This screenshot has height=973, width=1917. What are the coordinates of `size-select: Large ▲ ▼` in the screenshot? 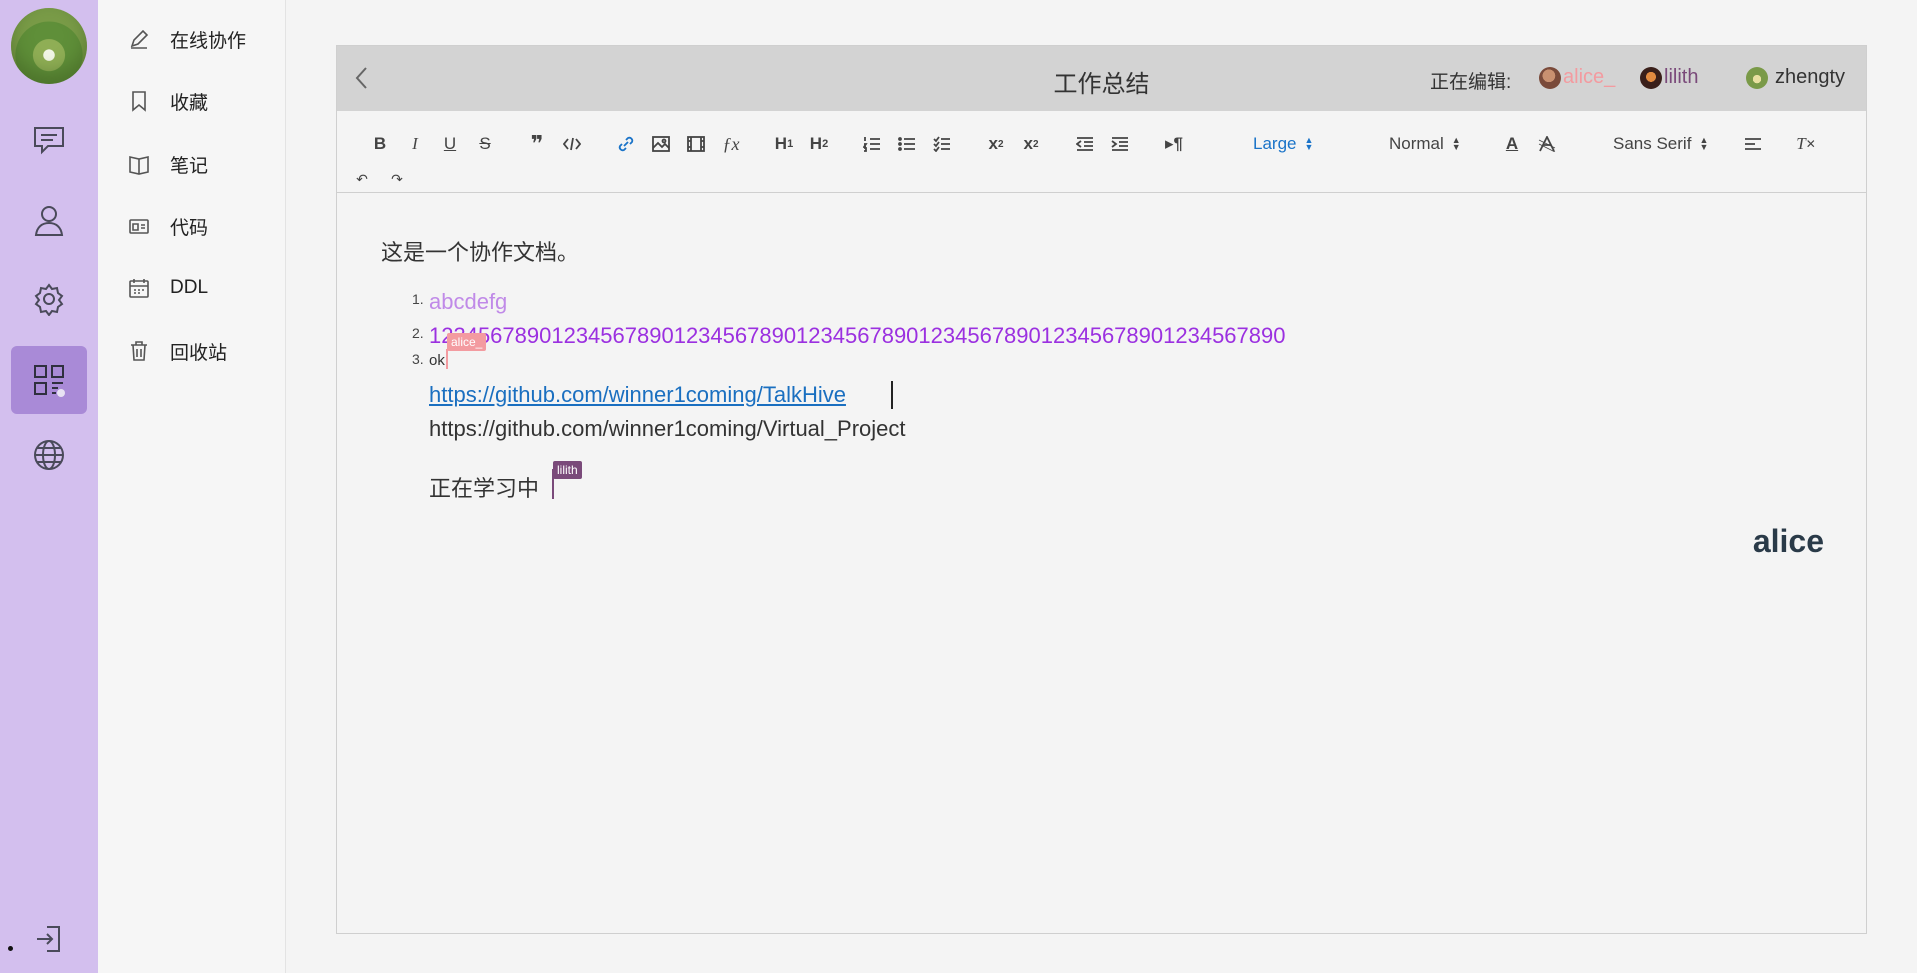 It's located at (1283, 144).